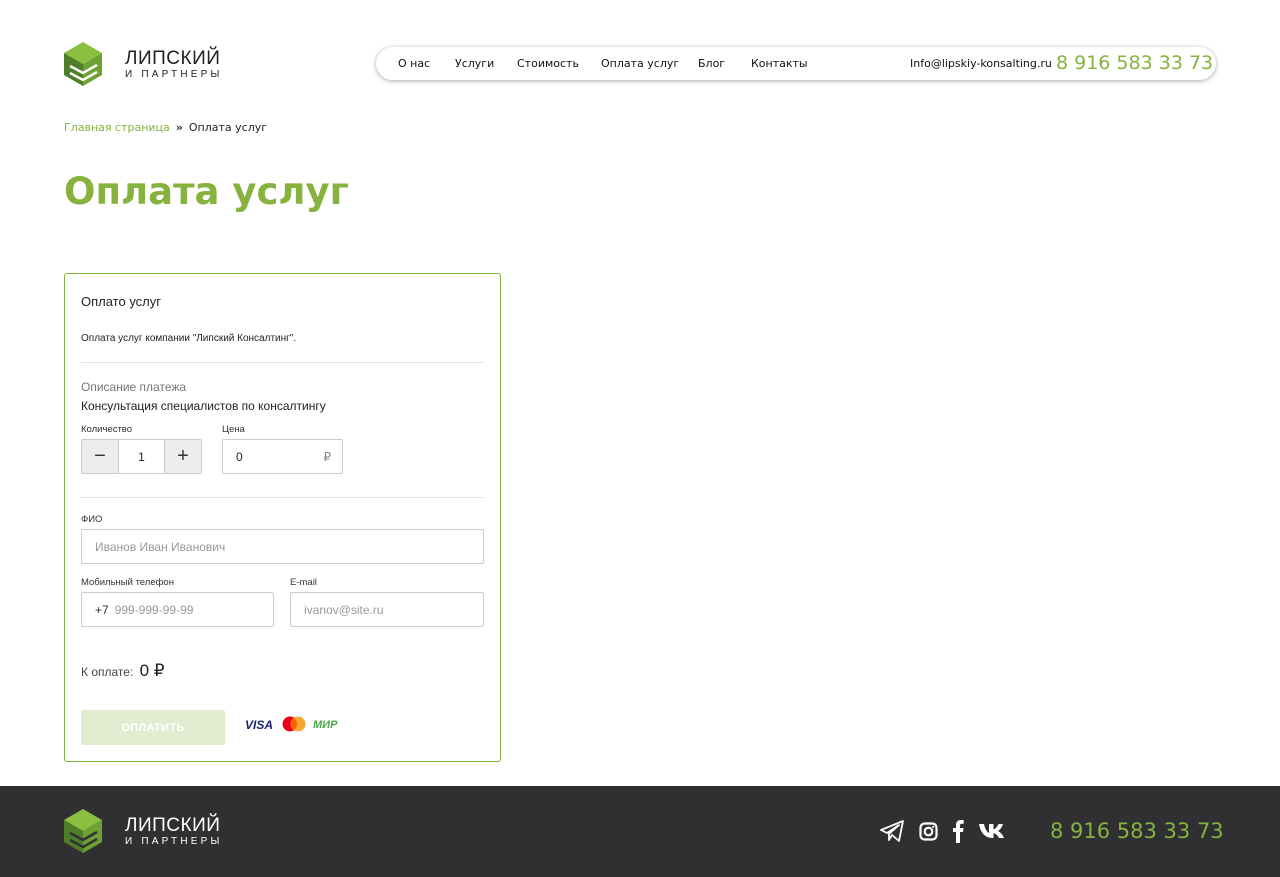 The width and height of the screenshot is (1280, 877). What do you see at coordinates (928, 833) in the screenshot?
I see `instagram-icon` at bounding box center [928, 833].